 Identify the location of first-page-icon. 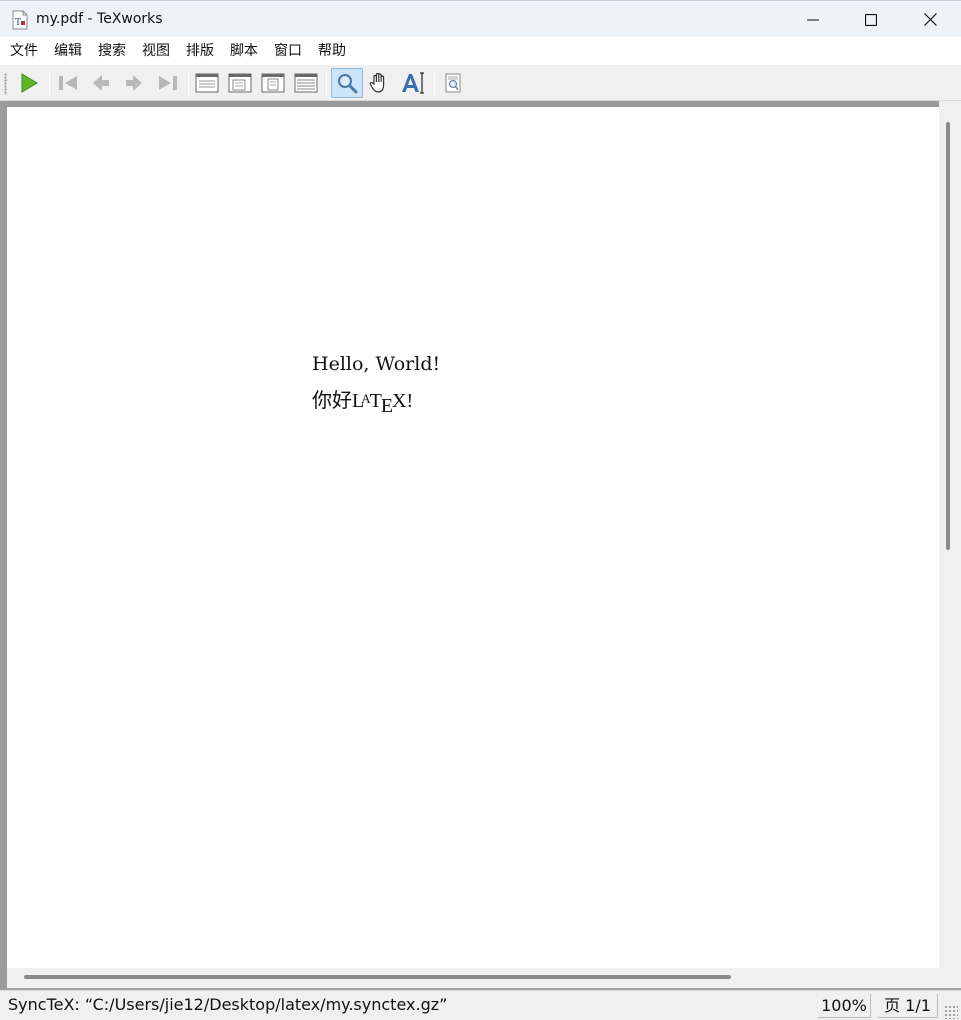
(68, 83).